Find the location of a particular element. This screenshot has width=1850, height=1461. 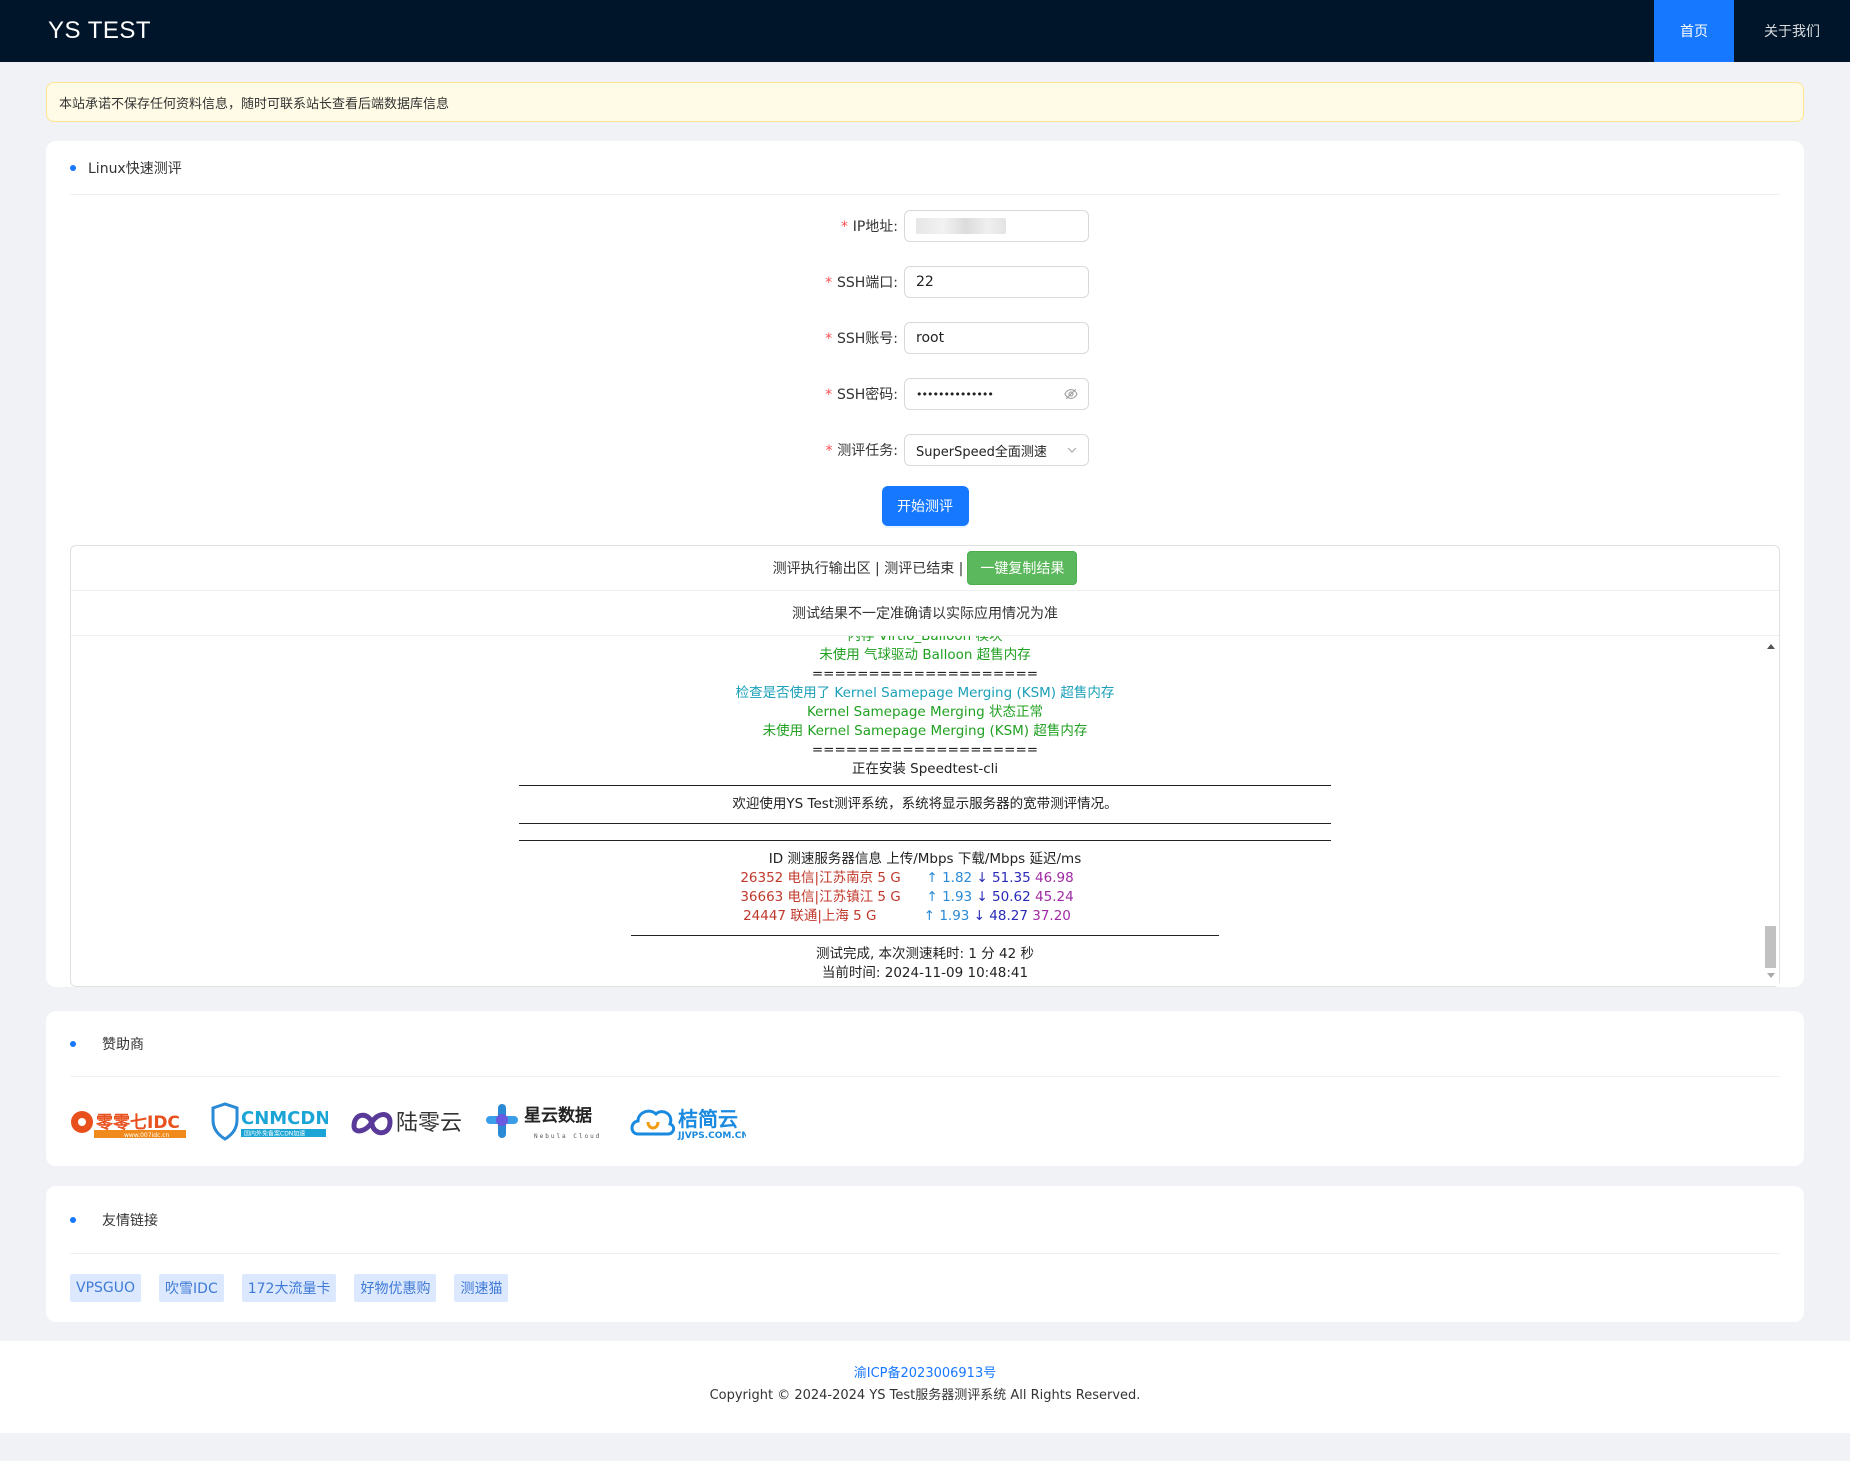

main-nav: 首页 关于我们 is located at coordinates (1752, 31).